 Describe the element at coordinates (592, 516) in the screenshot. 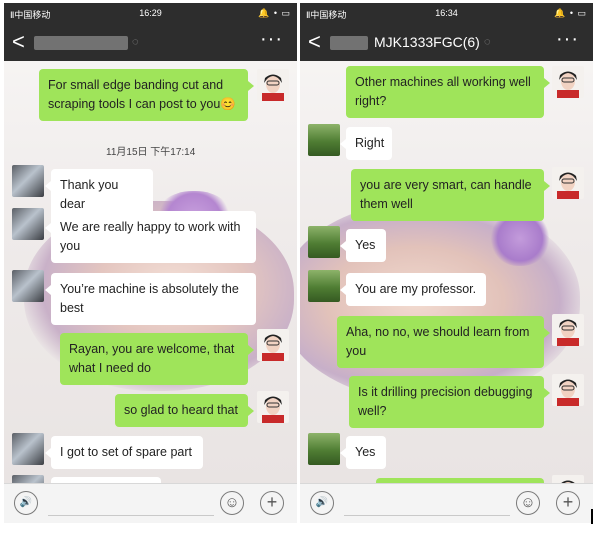

I see `text-cursor` at that location.